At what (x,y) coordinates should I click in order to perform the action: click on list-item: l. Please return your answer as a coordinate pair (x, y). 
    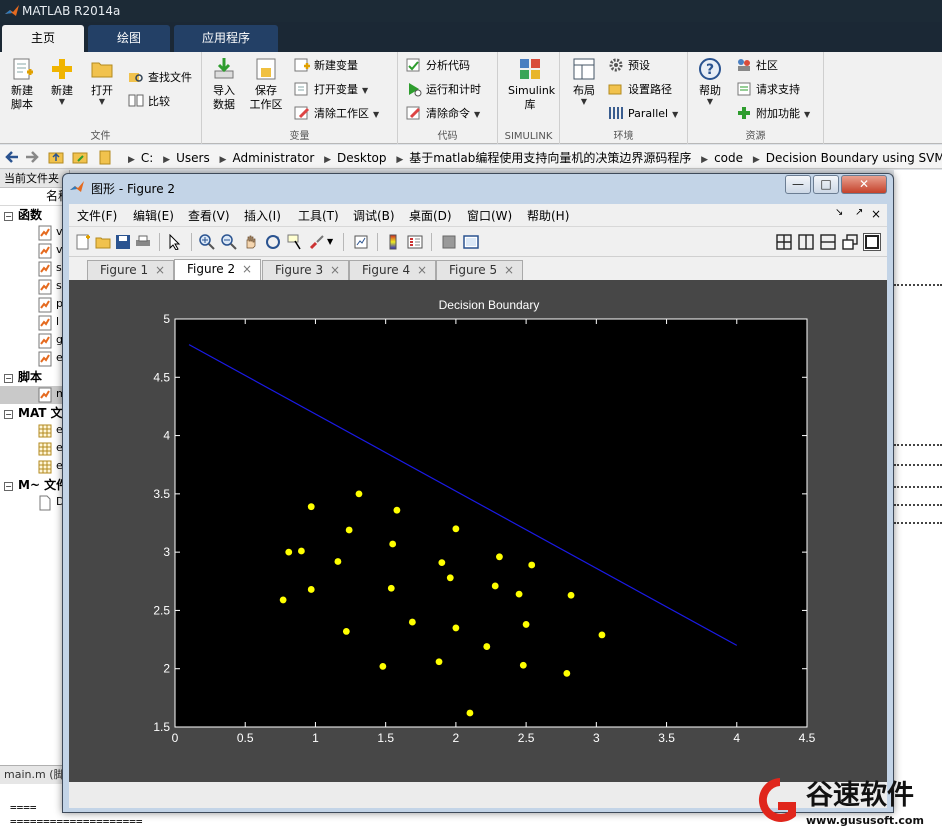
    Looking at the image, I should click on (34, 323).